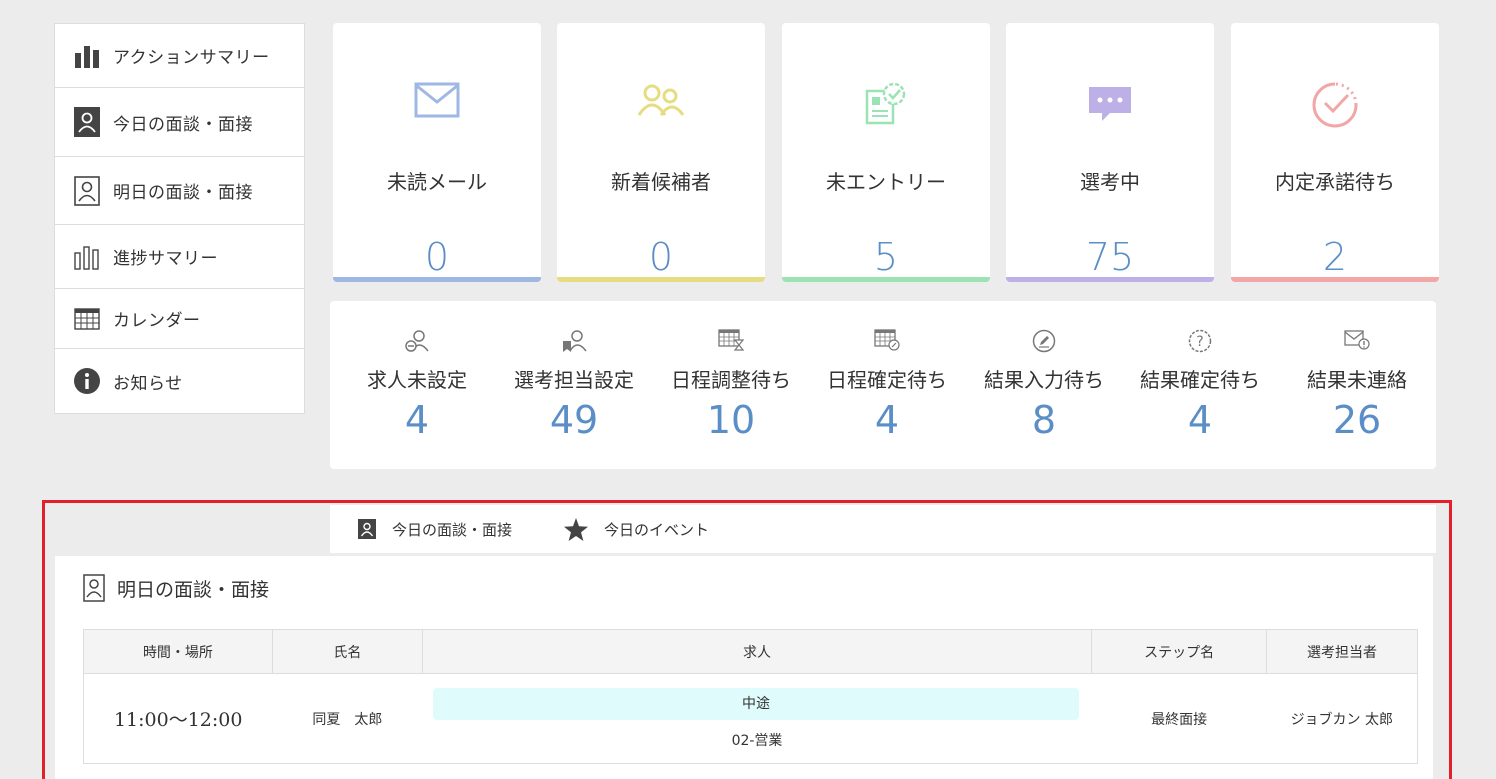 This screenshot has height=779, width=1496. Describe the element at coordinates (1200, 380) in the screenshot. I see `stat-label: 結果確定待ち` at that location.